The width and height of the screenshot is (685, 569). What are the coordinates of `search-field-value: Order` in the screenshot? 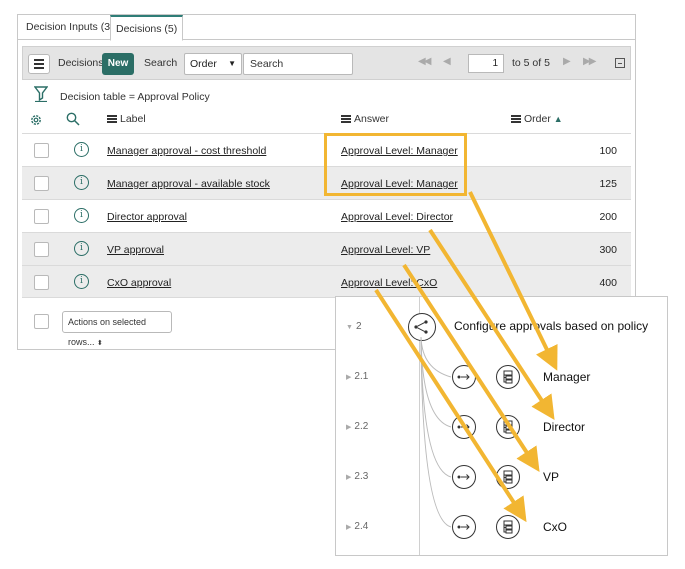 It's located at (203, 64).